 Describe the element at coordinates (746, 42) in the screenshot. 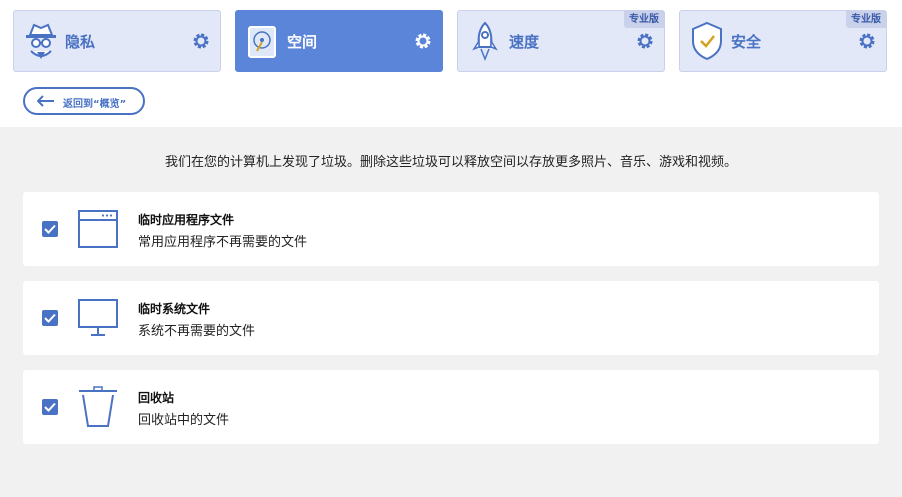

I see `tab-security-label: 安全` at that location.